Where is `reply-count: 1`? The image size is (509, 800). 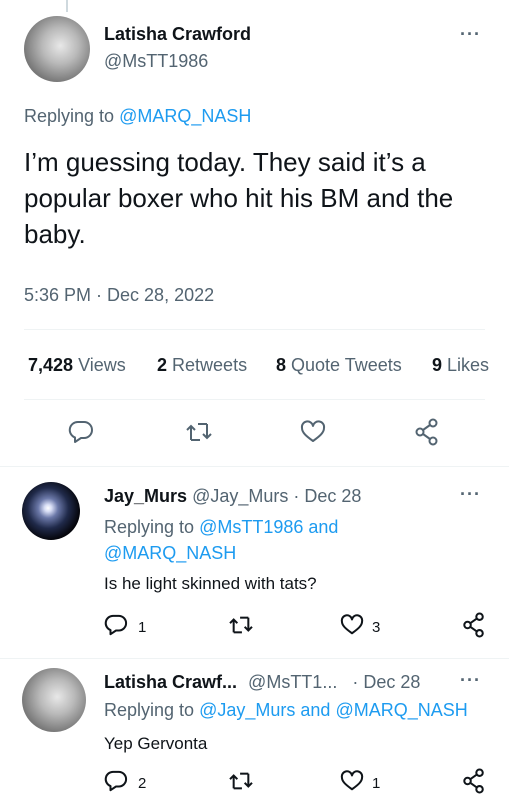
reply-count: 1 is located at coordinates (142, 627).